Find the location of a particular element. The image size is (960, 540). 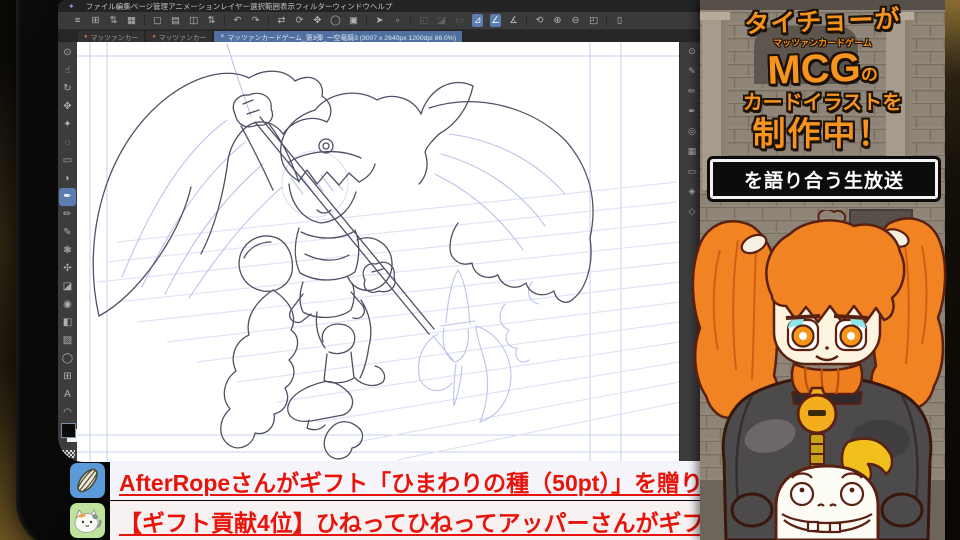

new-canvas-icon: ▢ is located at coordinates (157, 20).